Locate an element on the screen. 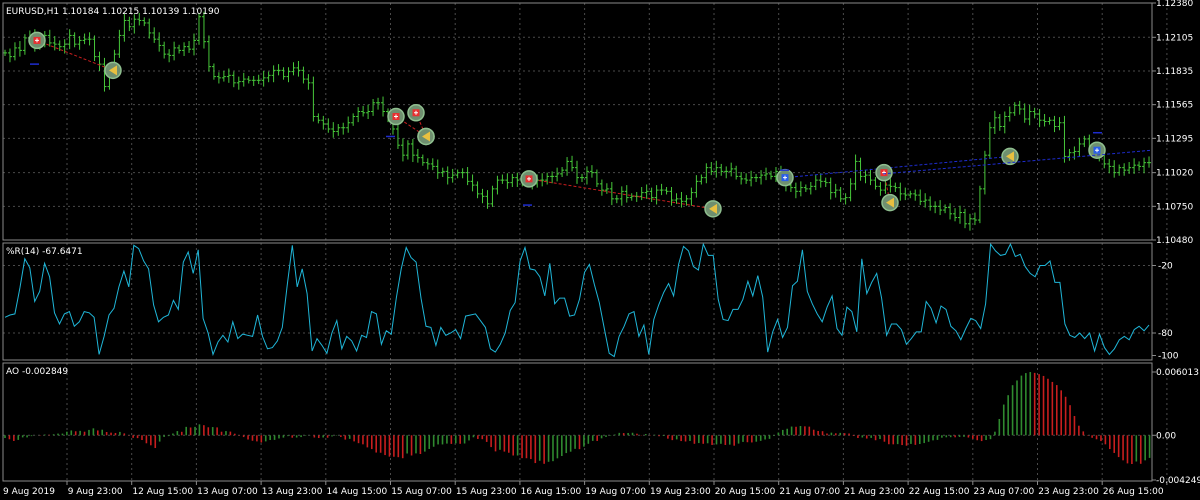  x-tick-label: 19 Aug 07:00 is located at coordinates (615, 492).